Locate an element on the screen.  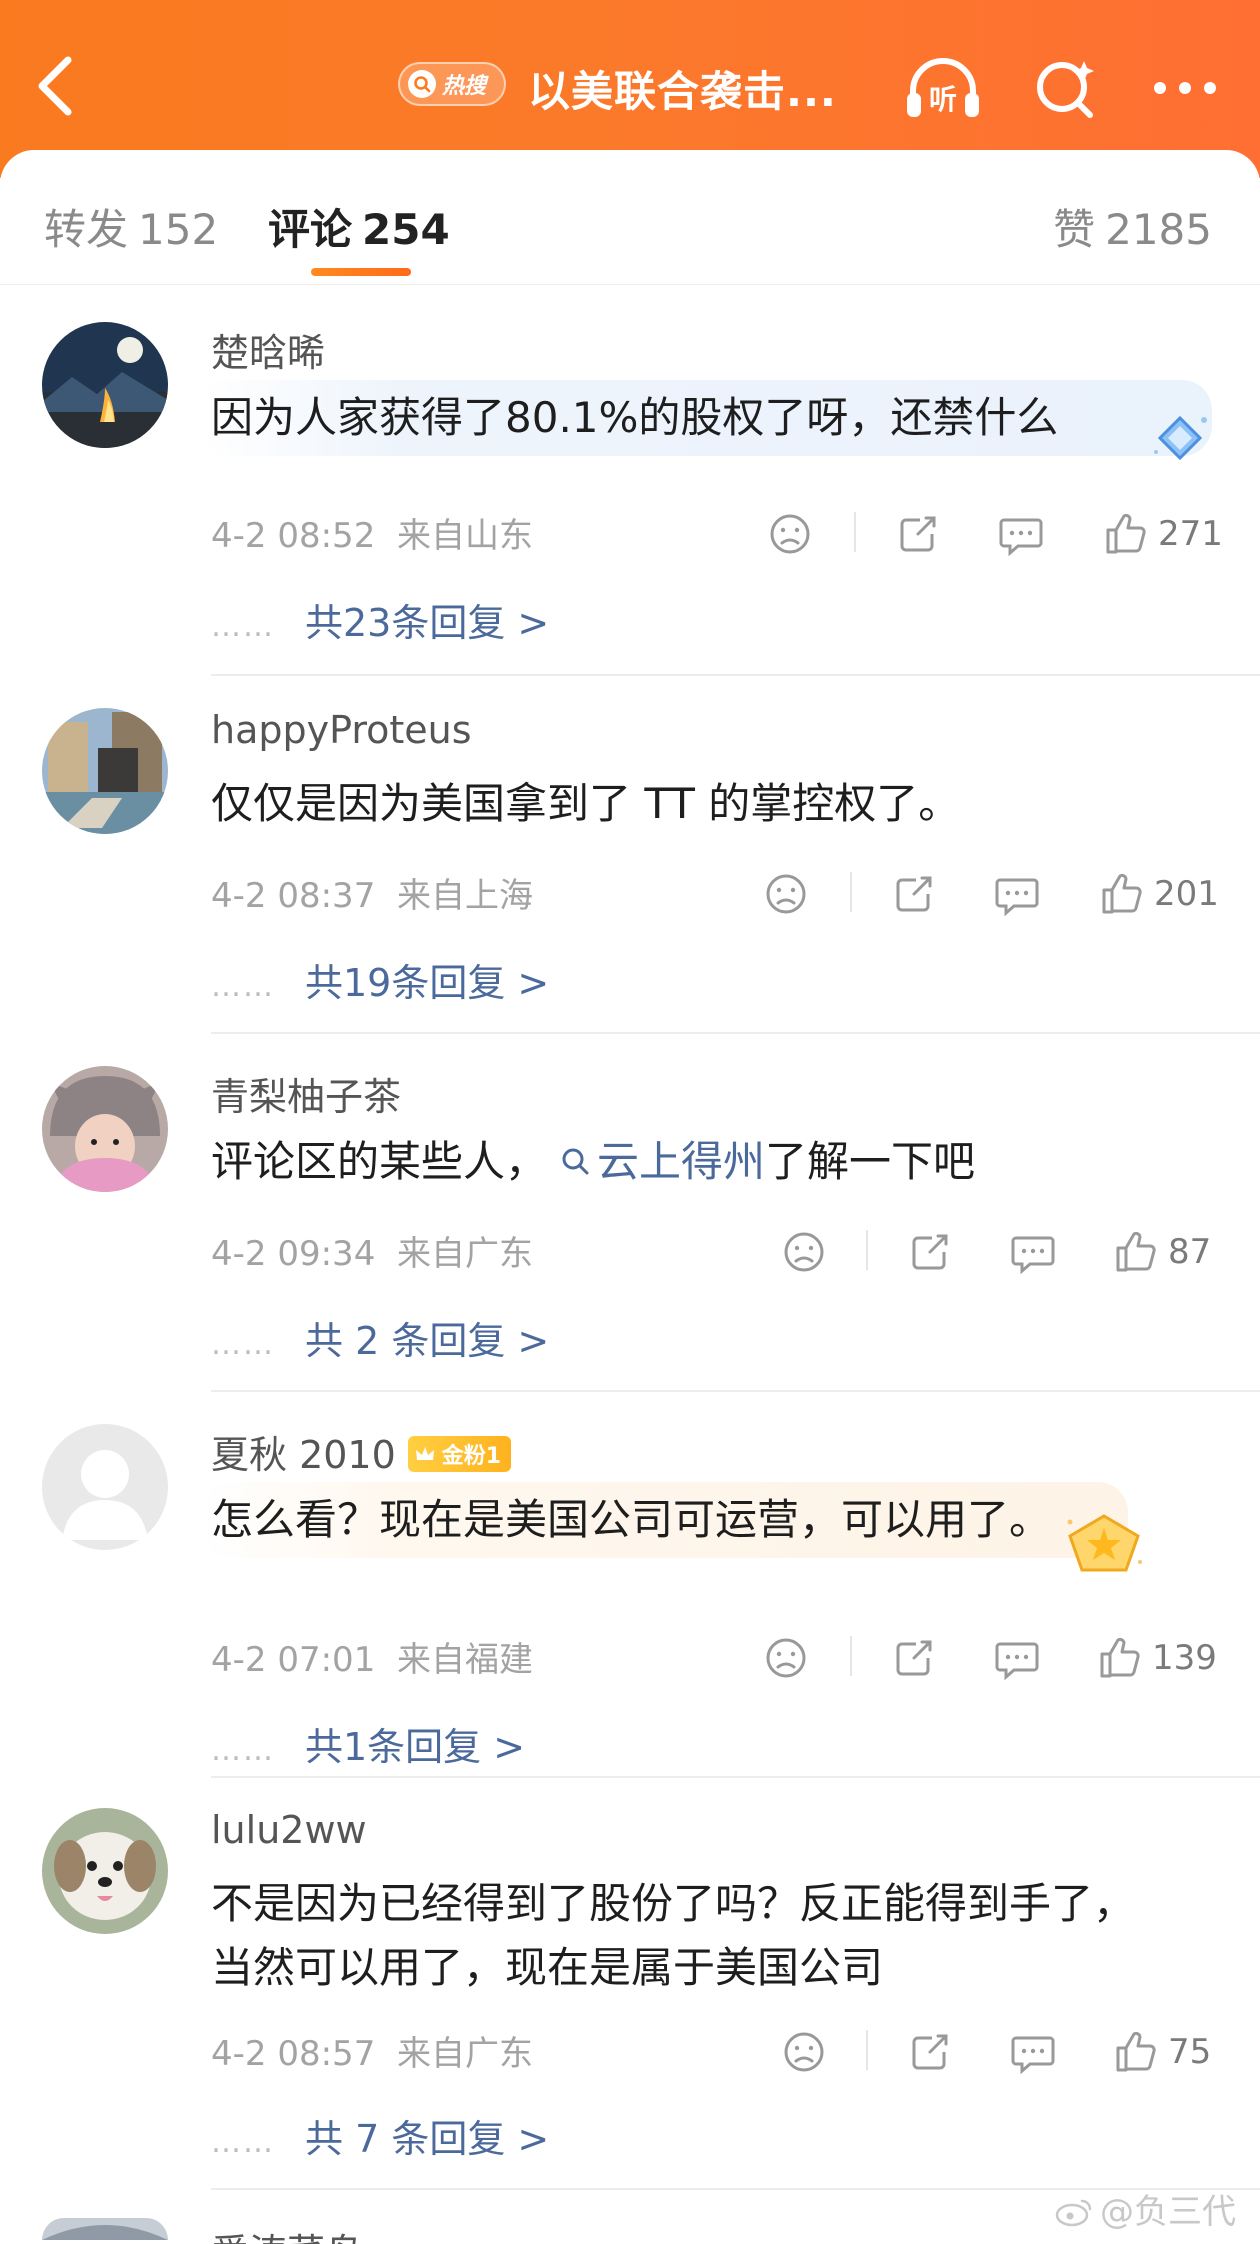
comment-divider is located at coordinates (735, 675).